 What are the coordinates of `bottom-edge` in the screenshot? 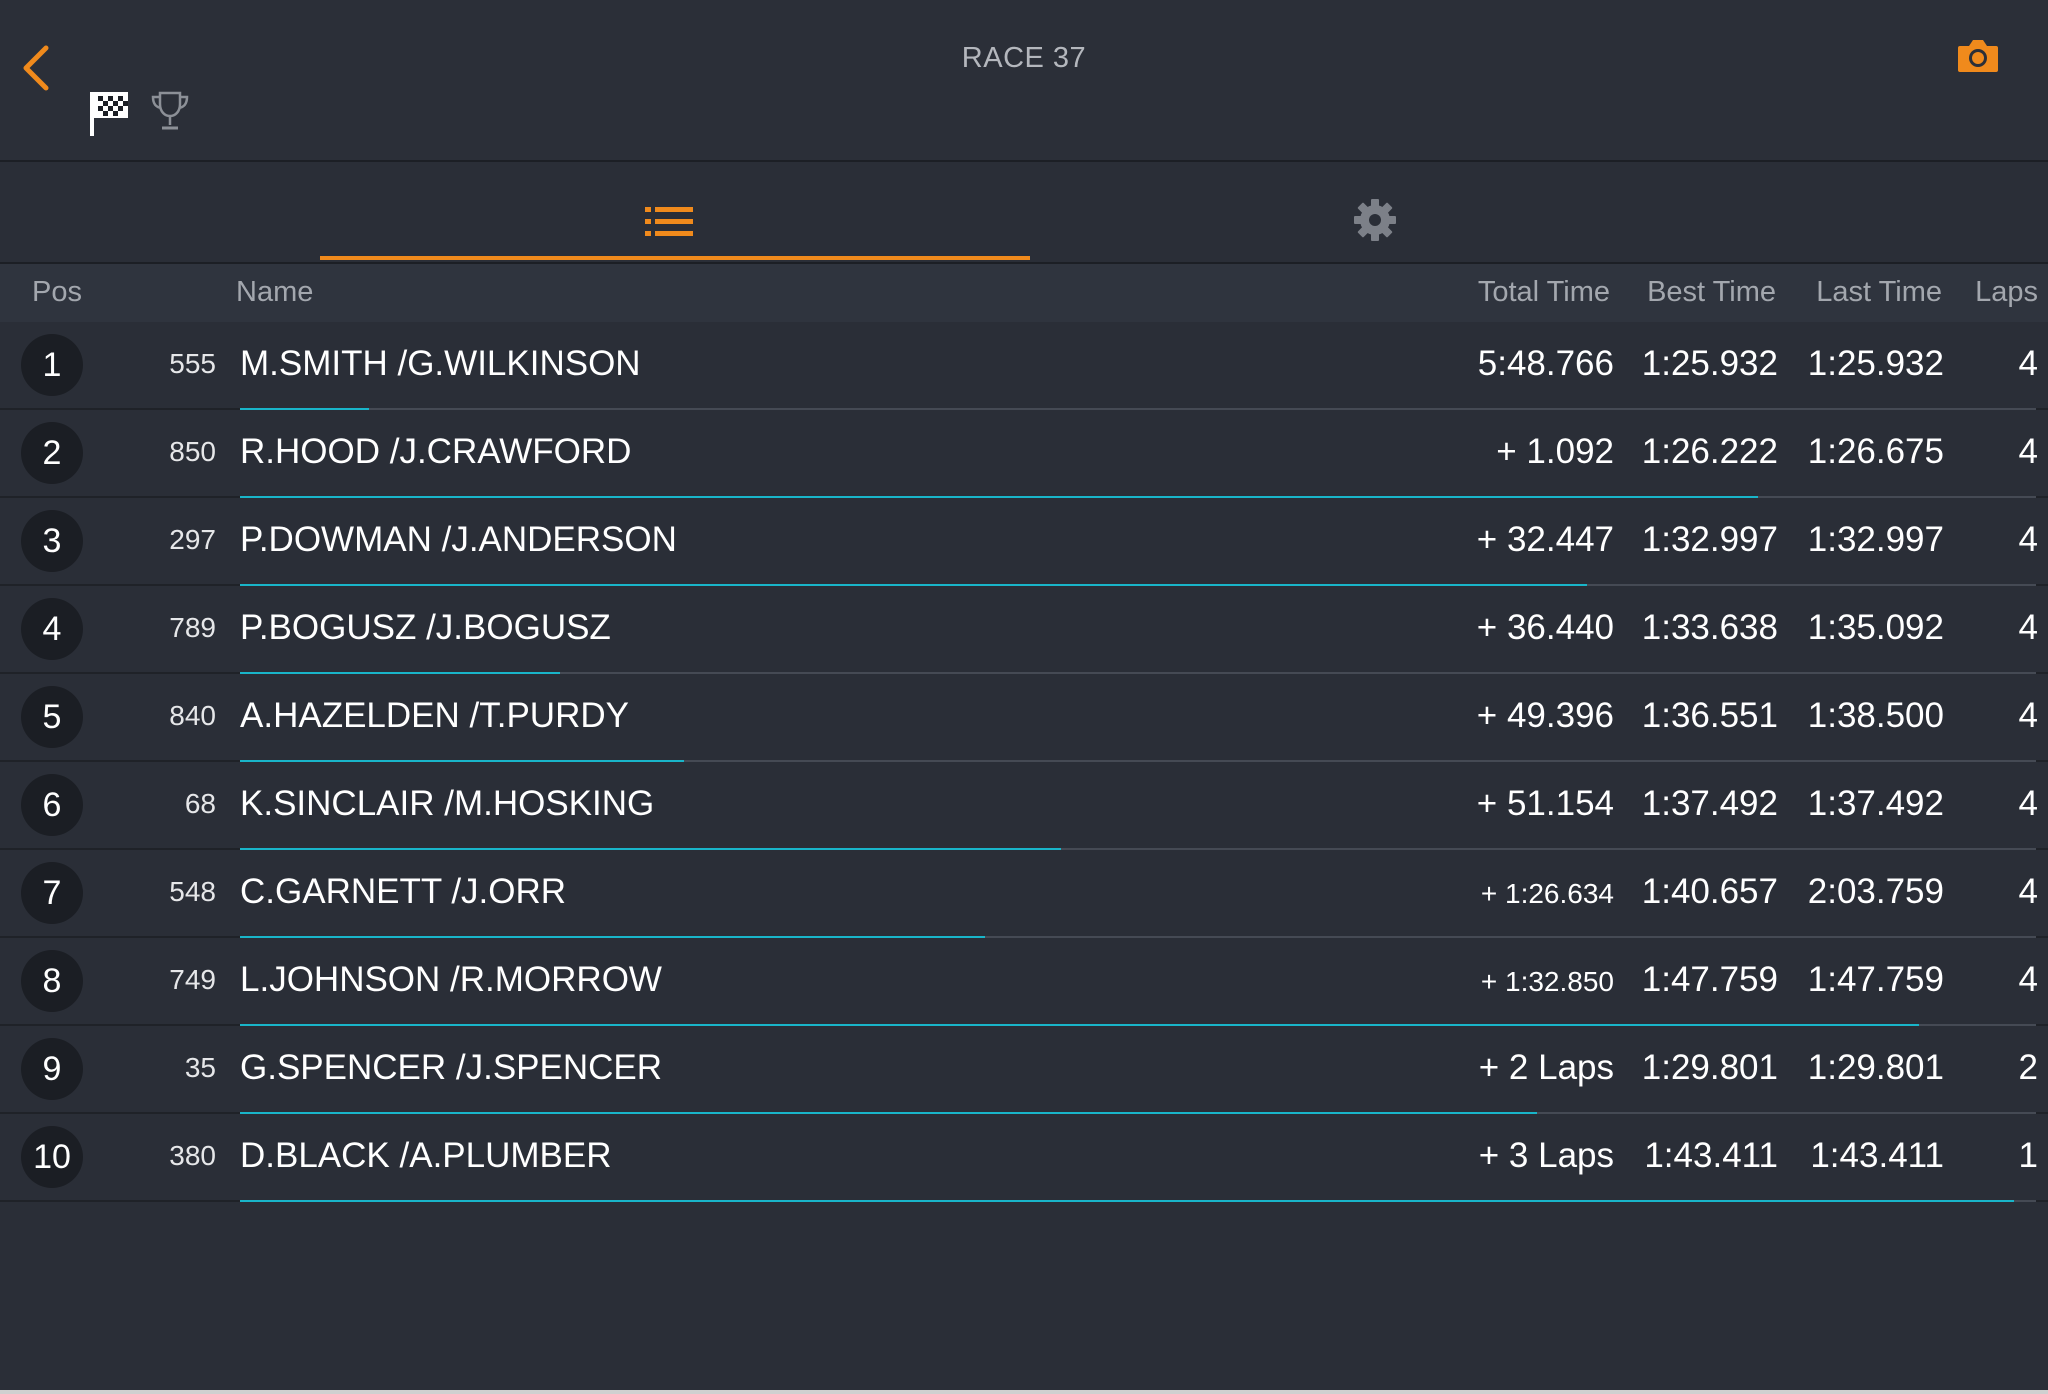 It's located at (1024, 1392).